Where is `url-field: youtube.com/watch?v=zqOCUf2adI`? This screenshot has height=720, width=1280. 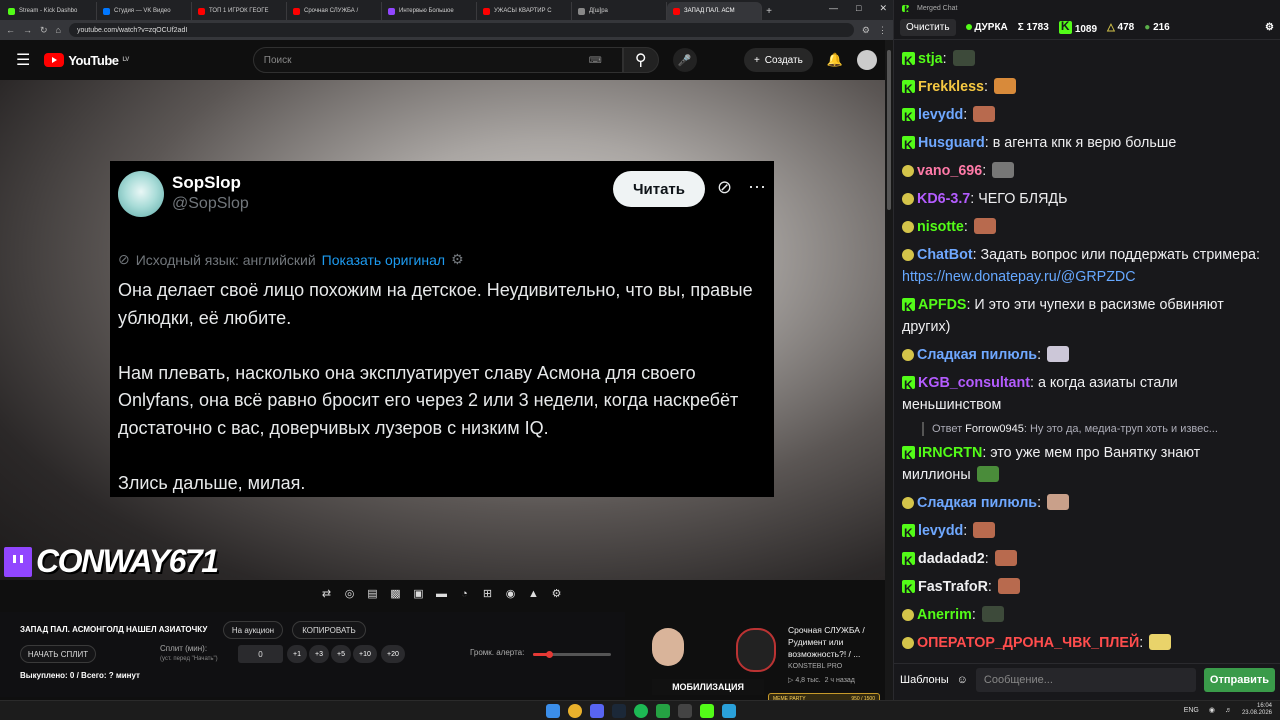
url-field: youtube.com/watch?v=zqOCUf2adI is located at coordinates (461, 30).